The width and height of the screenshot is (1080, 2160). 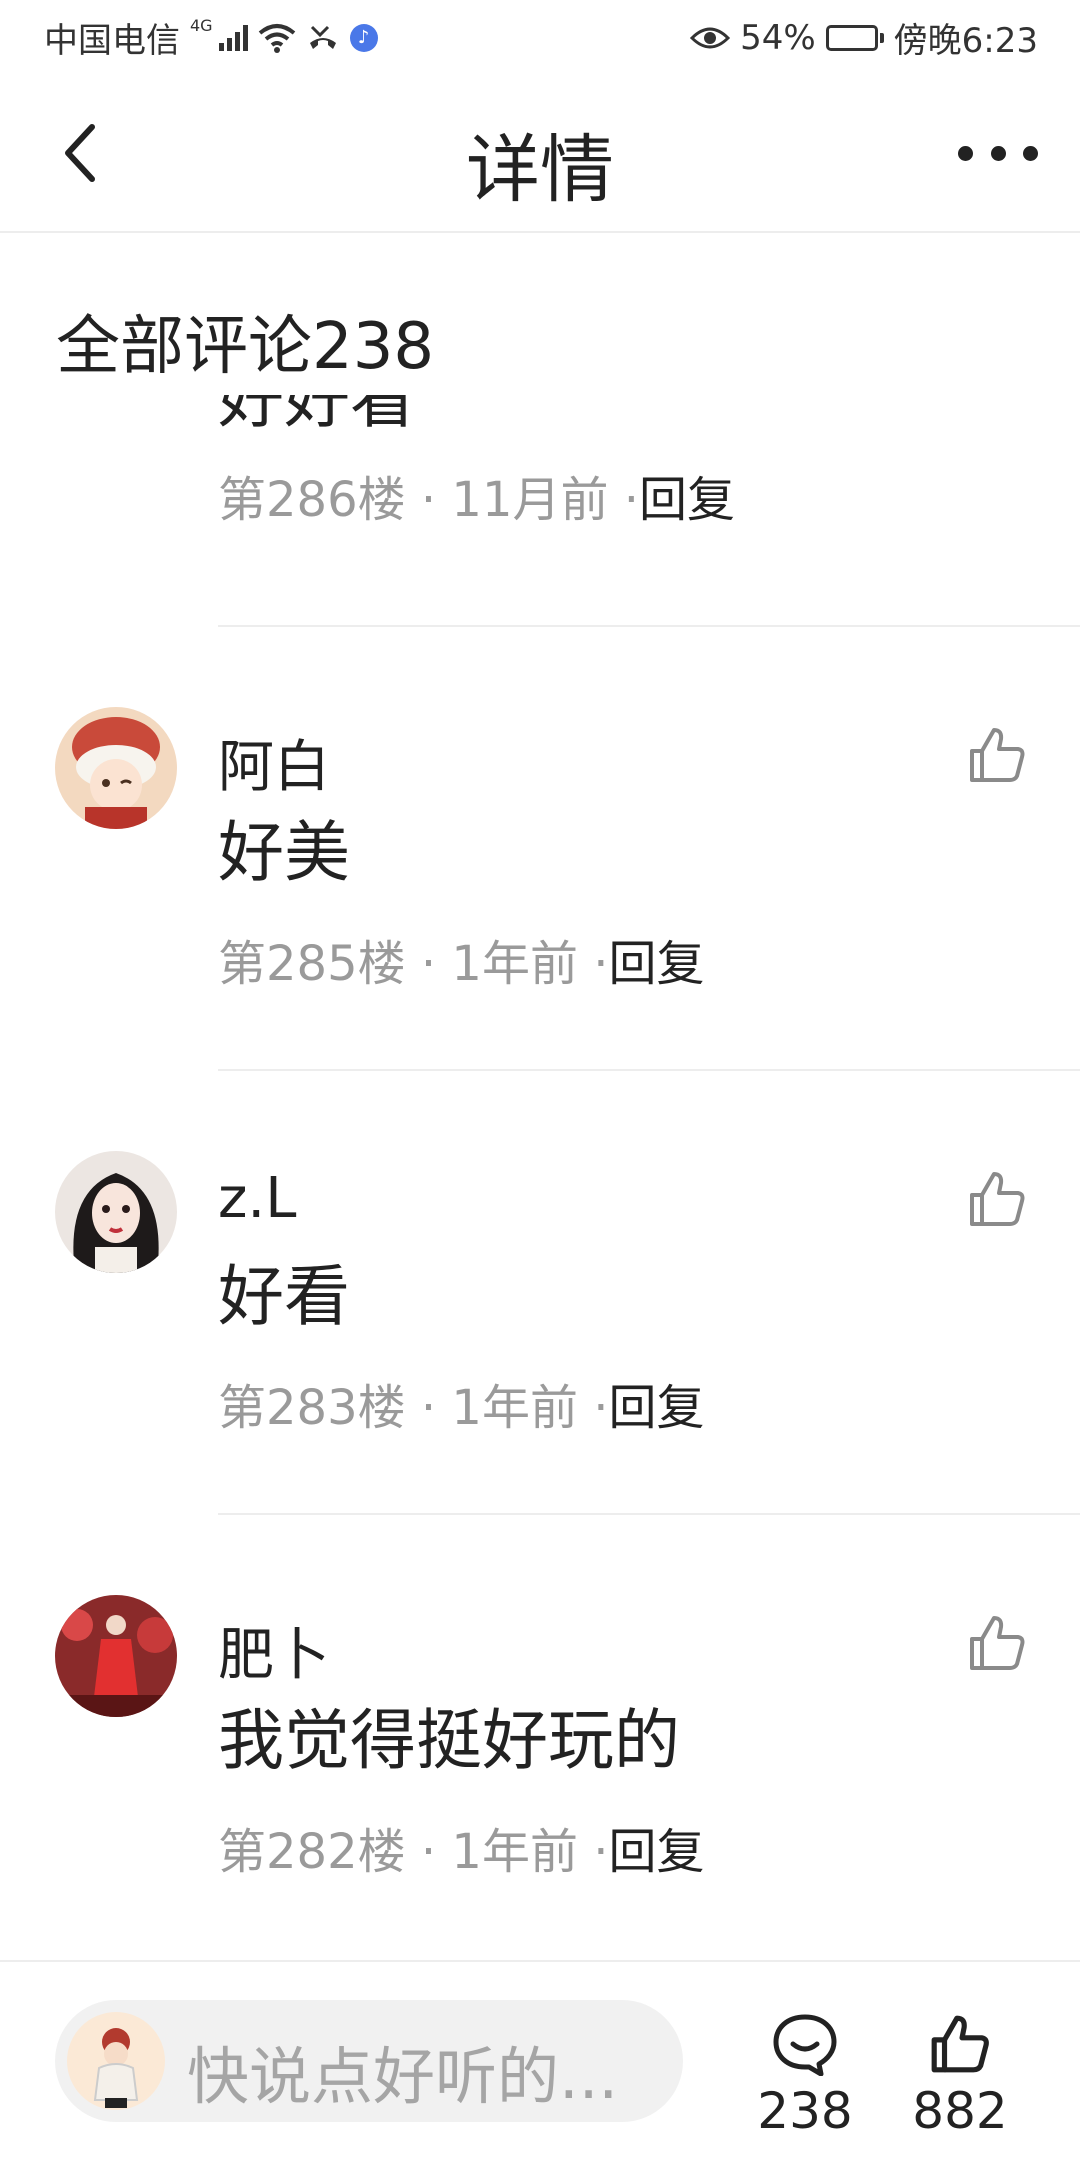 I want to click on like-count: 882, so click(x=960, y=2111).